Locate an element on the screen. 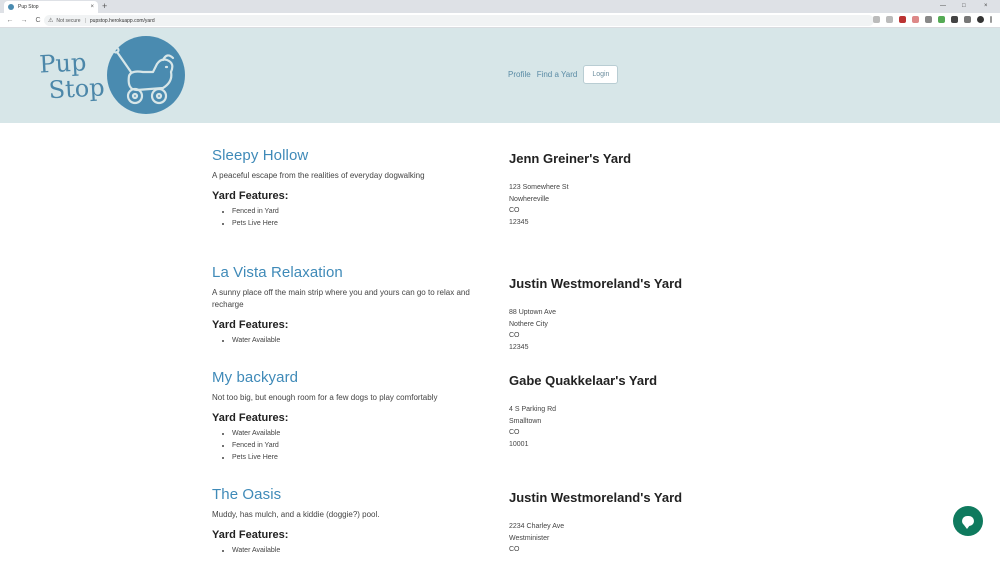 This screenshot has width=1000, height=566. yard-features-list: Fenced in Yard Pets Live Here is located at coordinates (352, 218).